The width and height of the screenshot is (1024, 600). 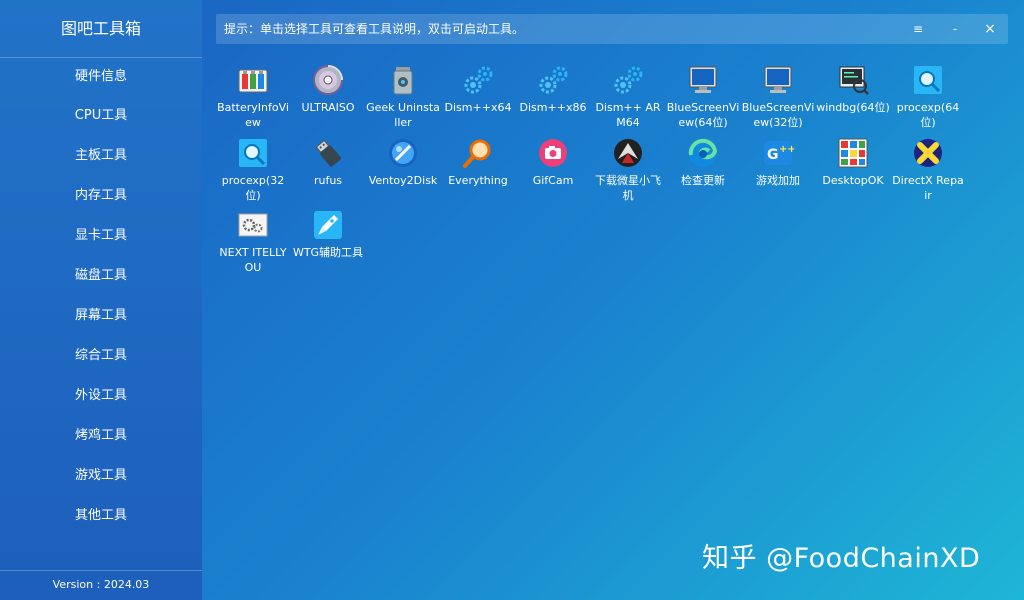 I want to click on disc-icon, so click(x=328, y=80).